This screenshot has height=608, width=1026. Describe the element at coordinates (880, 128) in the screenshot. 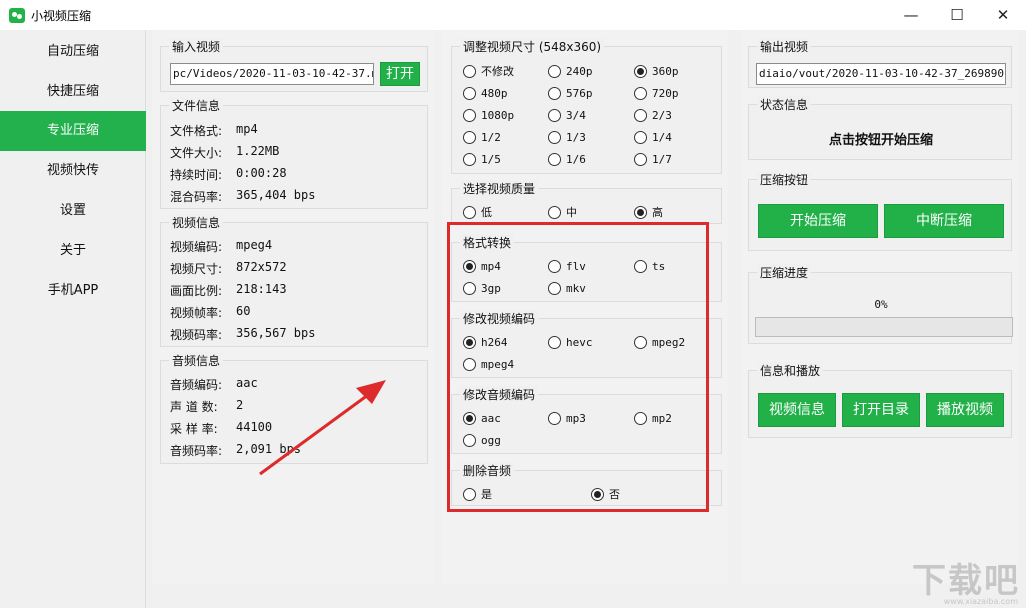

I see `status-group: 状态信息 点击按钮开始压缩` at that location.